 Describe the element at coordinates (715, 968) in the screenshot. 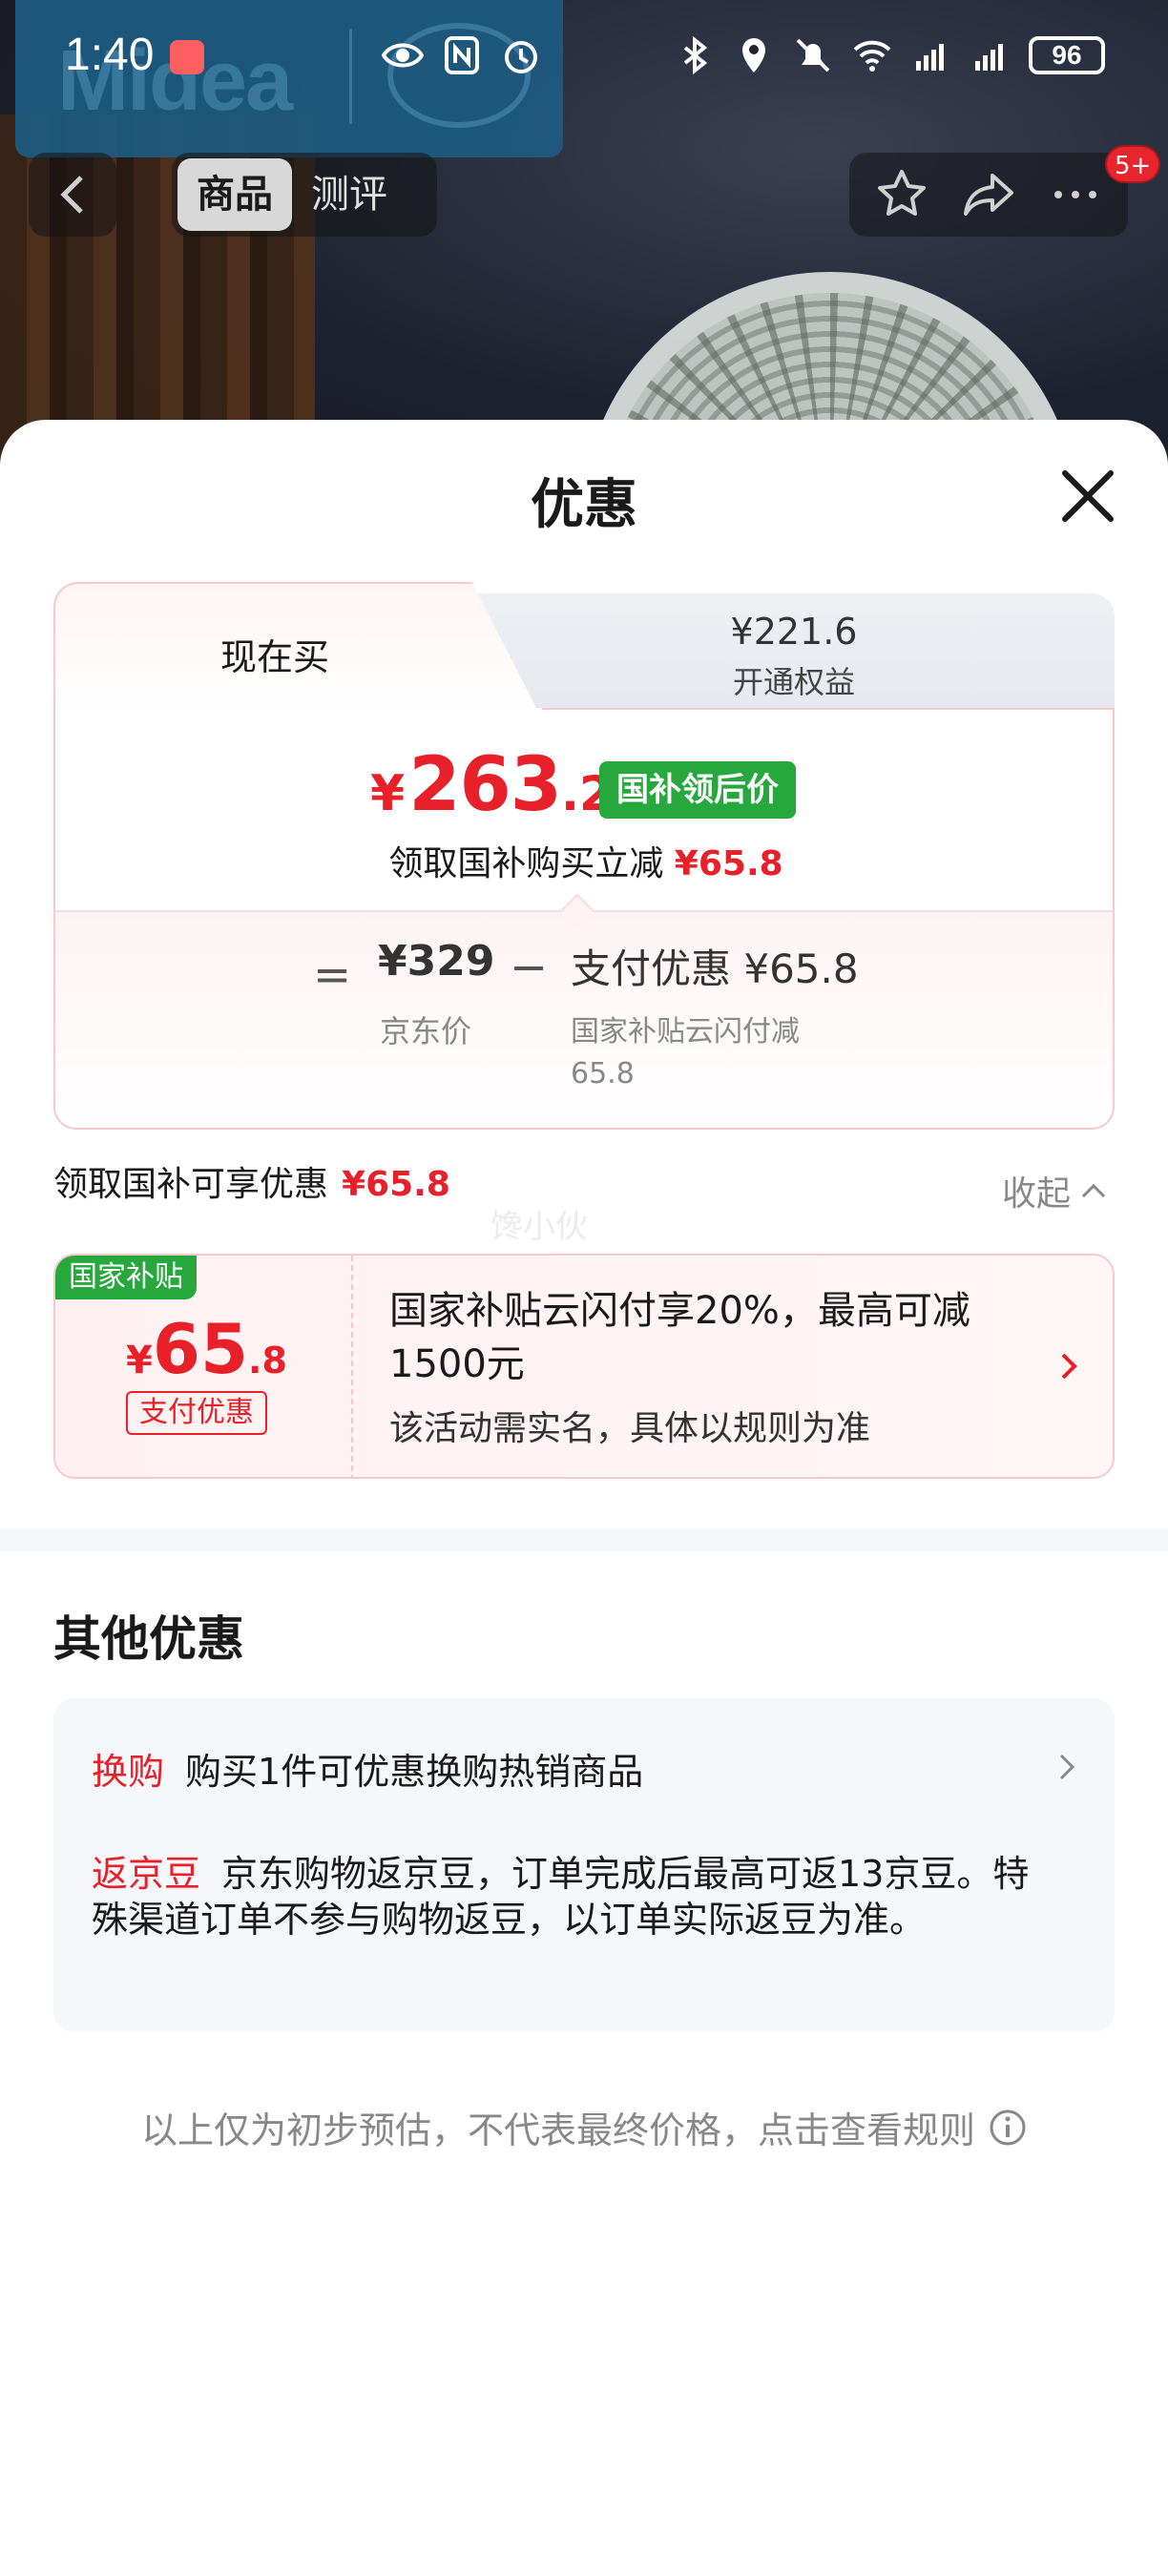

I see `pay-discount: 支付优惠 ¥65.8` at that location.